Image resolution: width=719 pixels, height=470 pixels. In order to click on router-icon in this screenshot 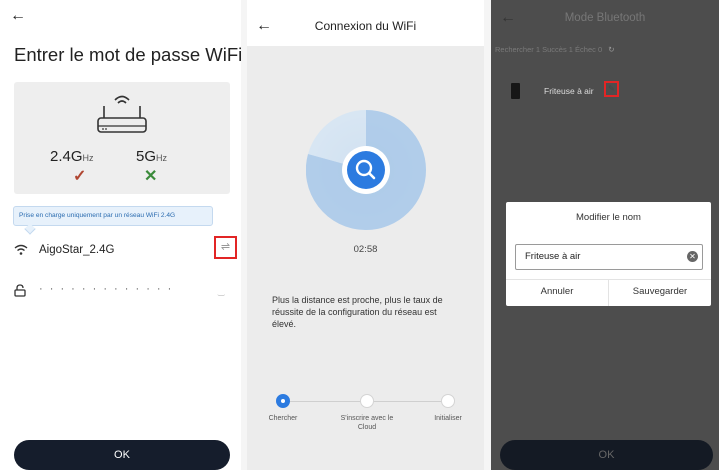, I will do `click(122, 114)`.